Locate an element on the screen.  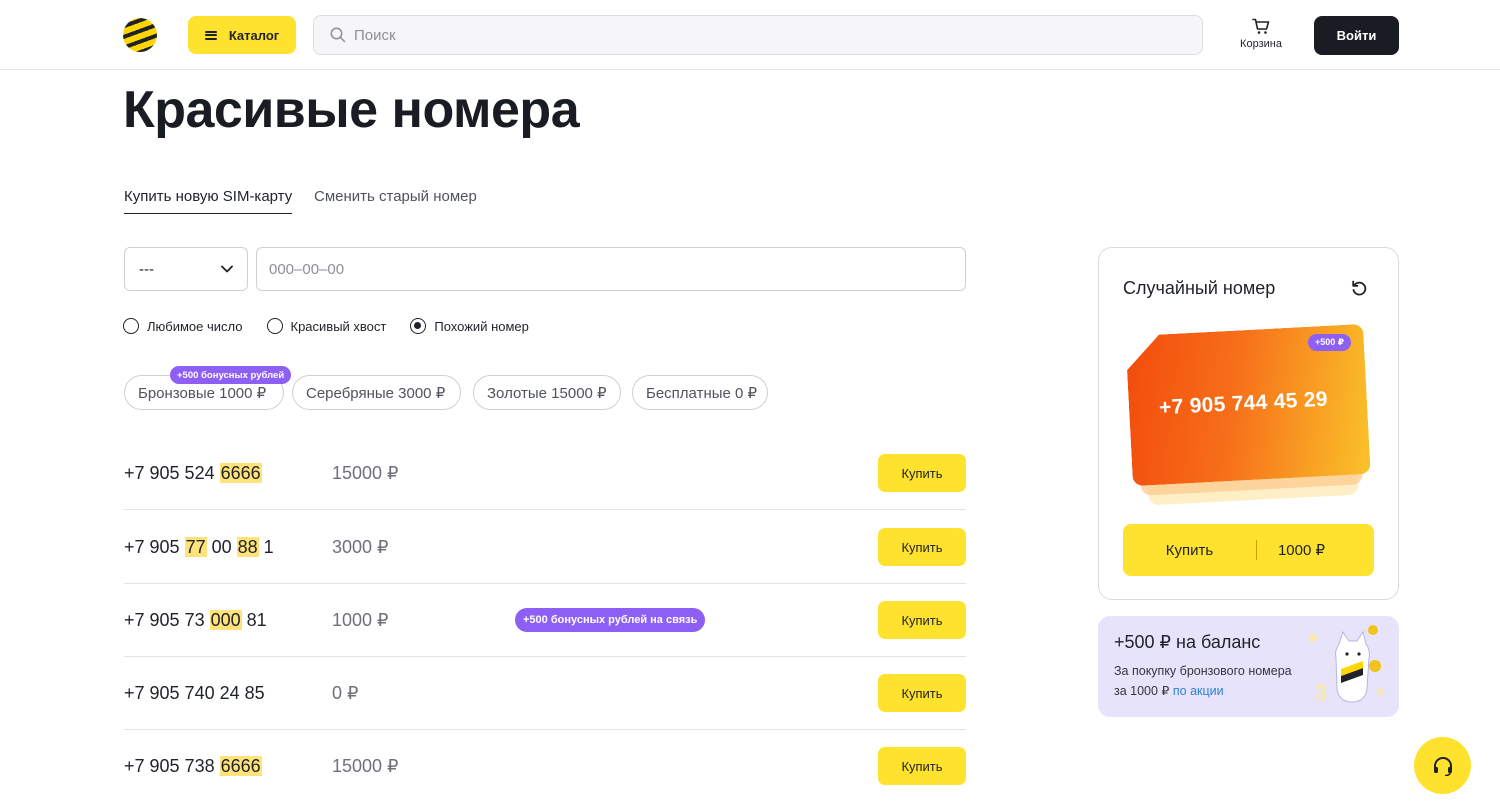
support-chat-button is located at coordinates (1442, 765).